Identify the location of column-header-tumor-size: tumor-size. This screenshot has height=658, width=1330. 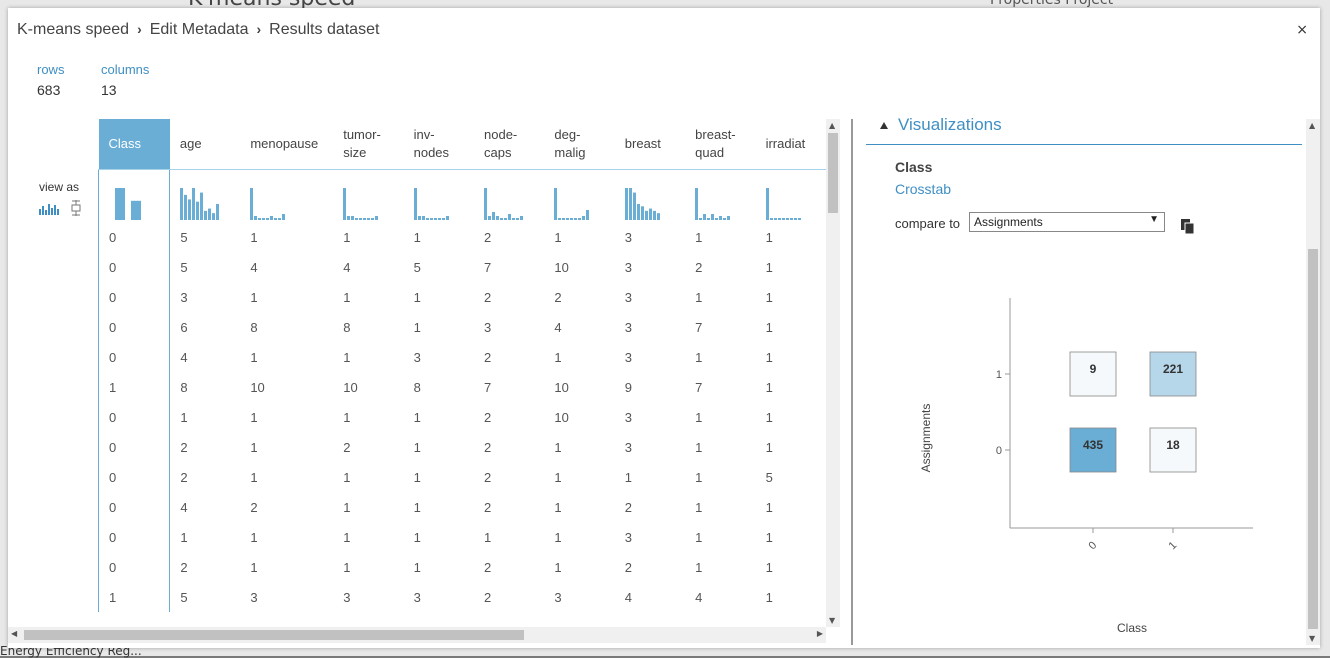
(368, 144).